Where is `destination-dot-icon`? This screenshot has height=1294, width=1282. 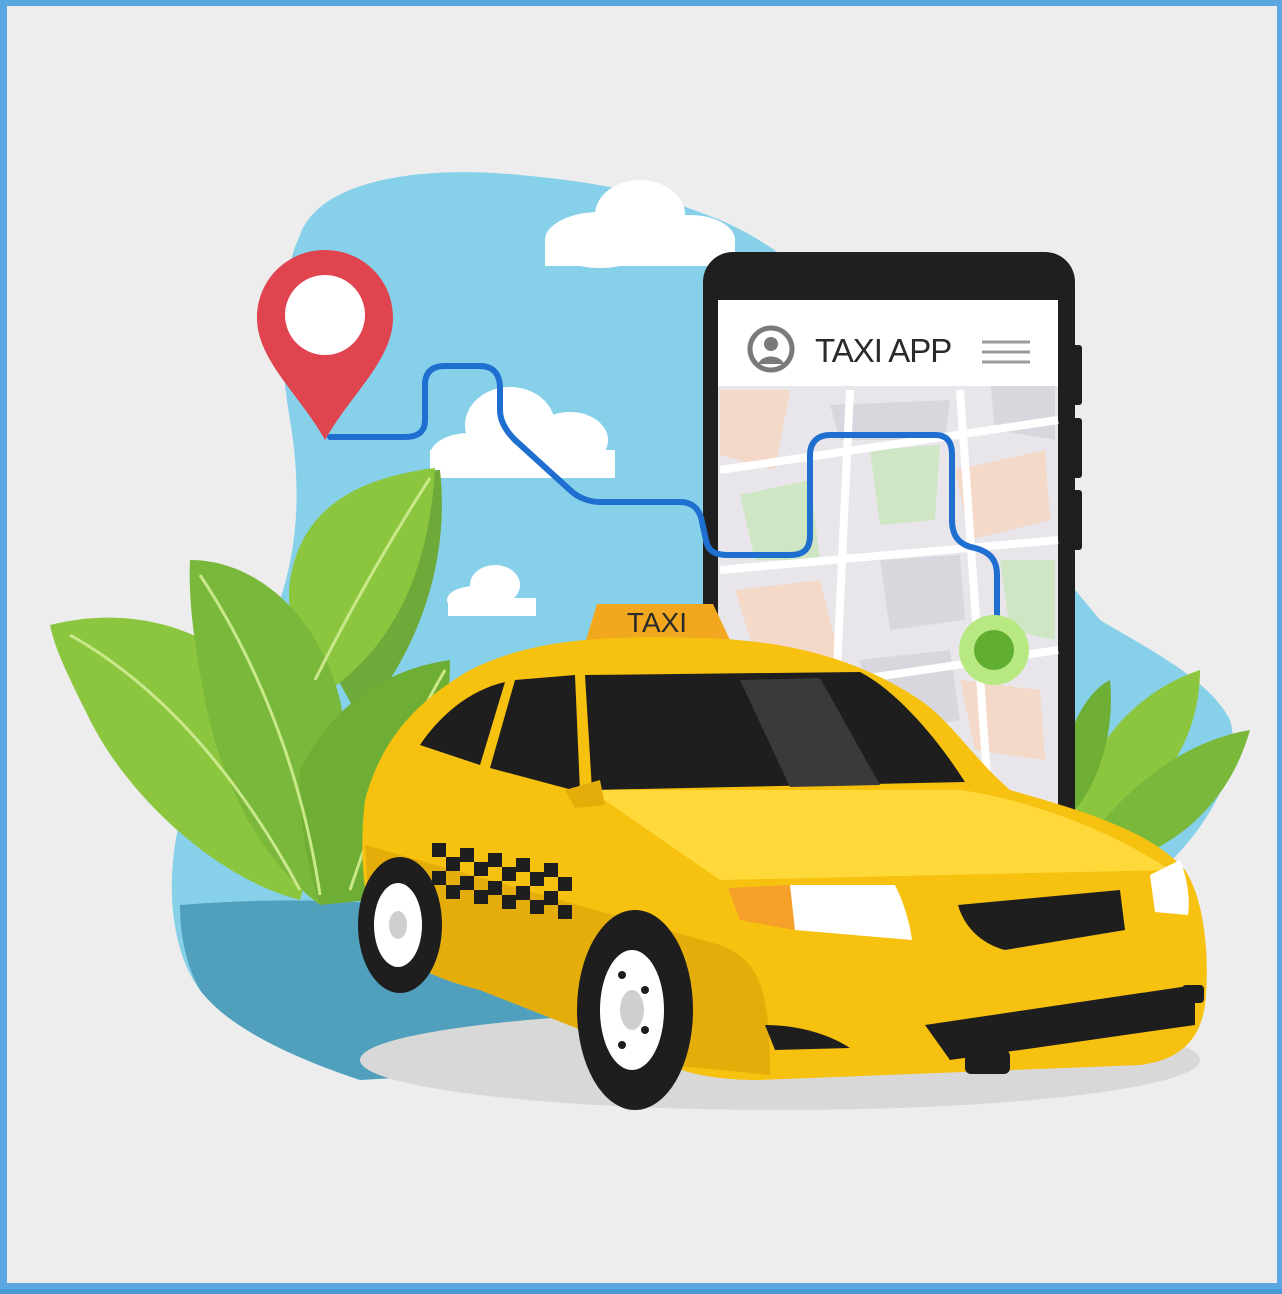 destination-dot-icon is located at coordinates (994, 650).